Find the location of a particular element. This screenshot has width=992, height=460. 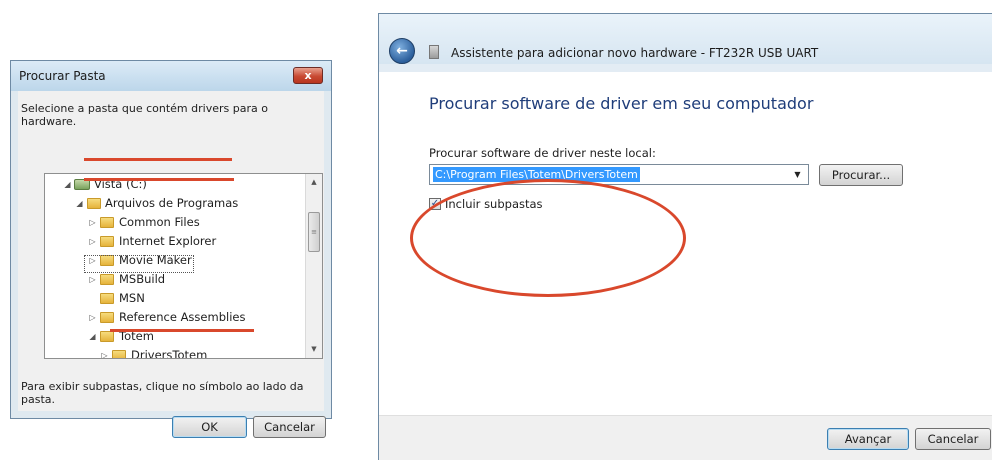

next-button: Avançar is located at coordinates (868, 439).